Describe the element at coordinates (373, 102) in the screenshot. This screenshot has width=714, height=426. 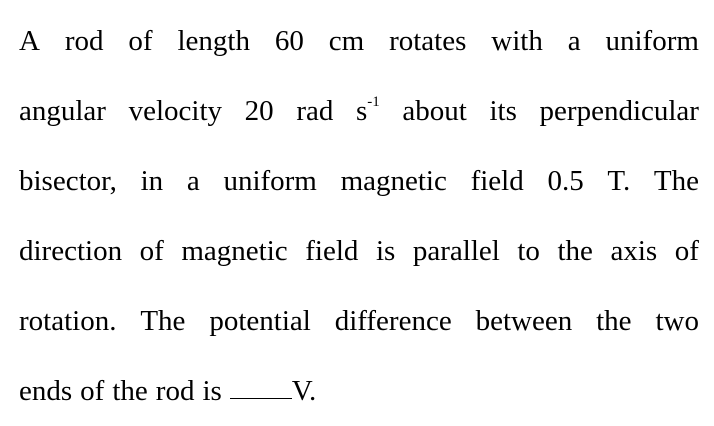
I see `unit-exponent: -1` at that location.